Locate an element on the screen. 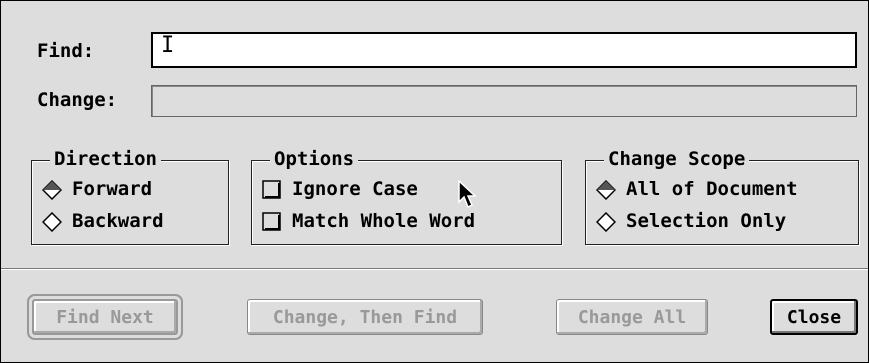  change-label: Change: is located at coordinates (77, 100).